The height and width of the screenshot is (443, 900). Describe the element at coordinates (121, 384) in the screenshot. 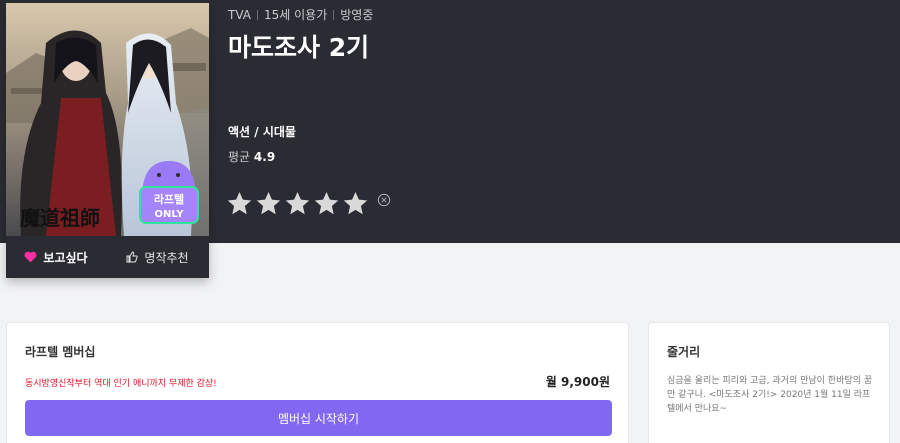

I see `membership-promo: 동시방영신작부터 역대 인기 애니까지 무제한 감상!` at that location.